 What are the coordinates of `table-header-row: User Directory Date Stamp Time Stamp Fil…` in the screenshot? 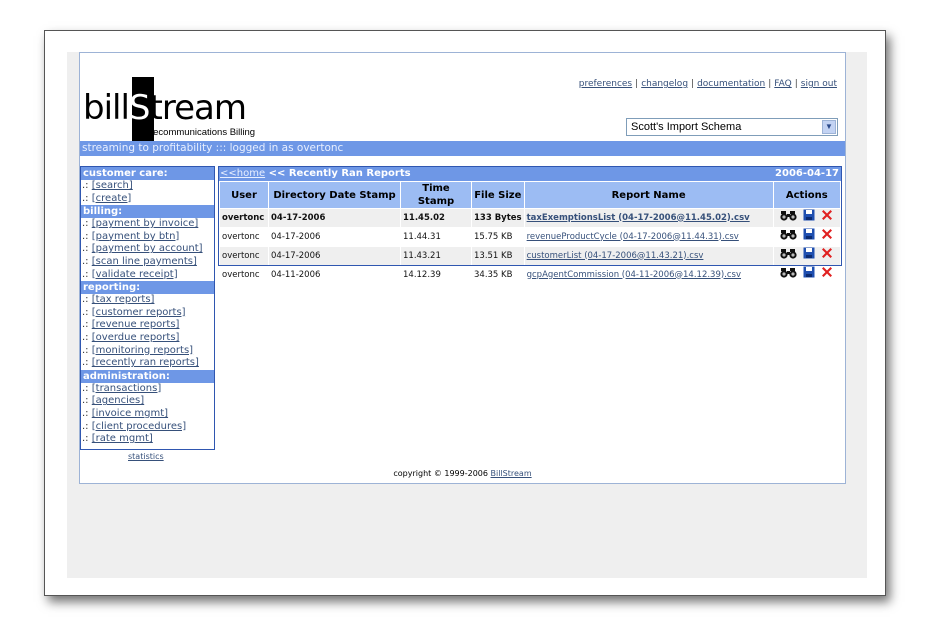 It's located at (530, 195).